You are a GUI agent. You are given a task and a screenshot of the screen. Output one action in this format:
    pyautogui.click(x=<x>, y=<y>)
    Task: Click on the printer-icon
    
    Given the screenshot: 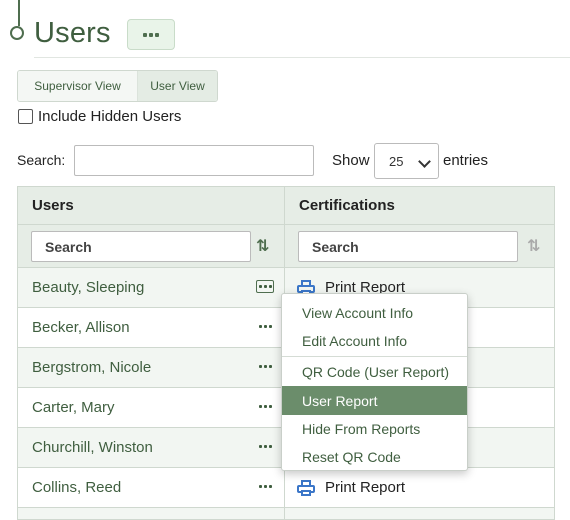 What is the action you would take?
    pyautogui.click(x=306, y=487)
    